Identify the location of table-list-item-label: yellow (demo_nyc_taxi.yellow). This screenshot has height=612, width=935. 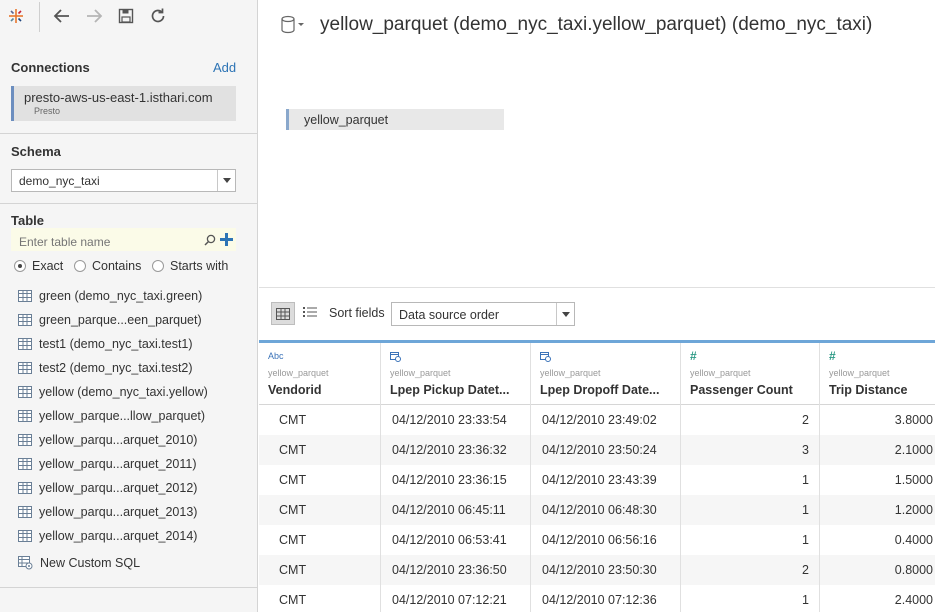
(123, 392).